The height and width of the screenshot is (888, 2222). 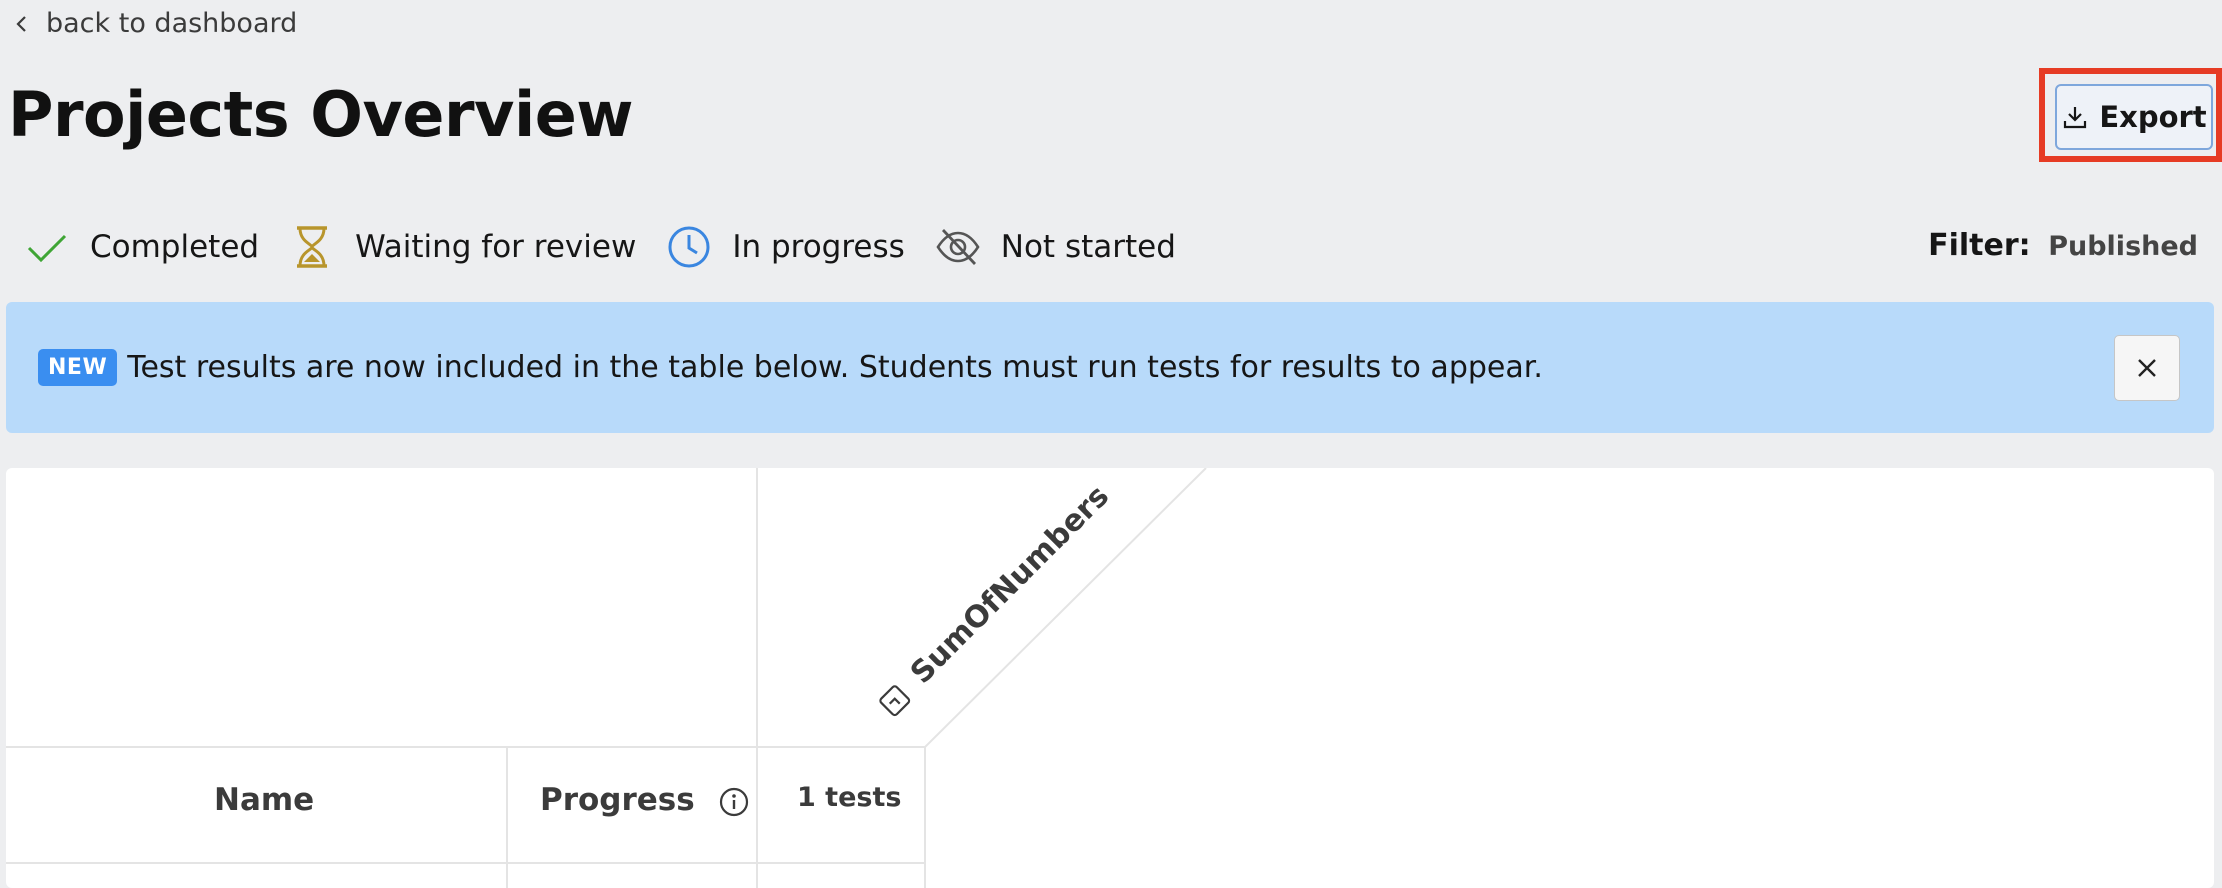 I want to click on legend-in-progress: In progress, so click(x=785, y=247).